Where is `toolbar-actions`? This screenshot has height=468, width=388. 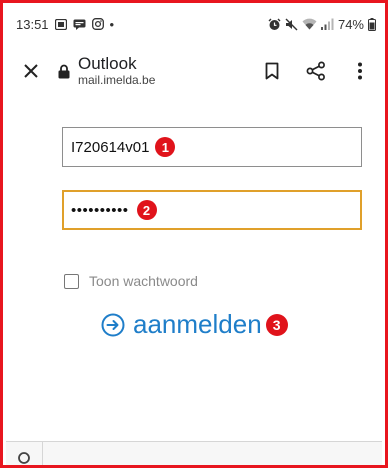
toolbar-actions is located at coordinates (316, 71).